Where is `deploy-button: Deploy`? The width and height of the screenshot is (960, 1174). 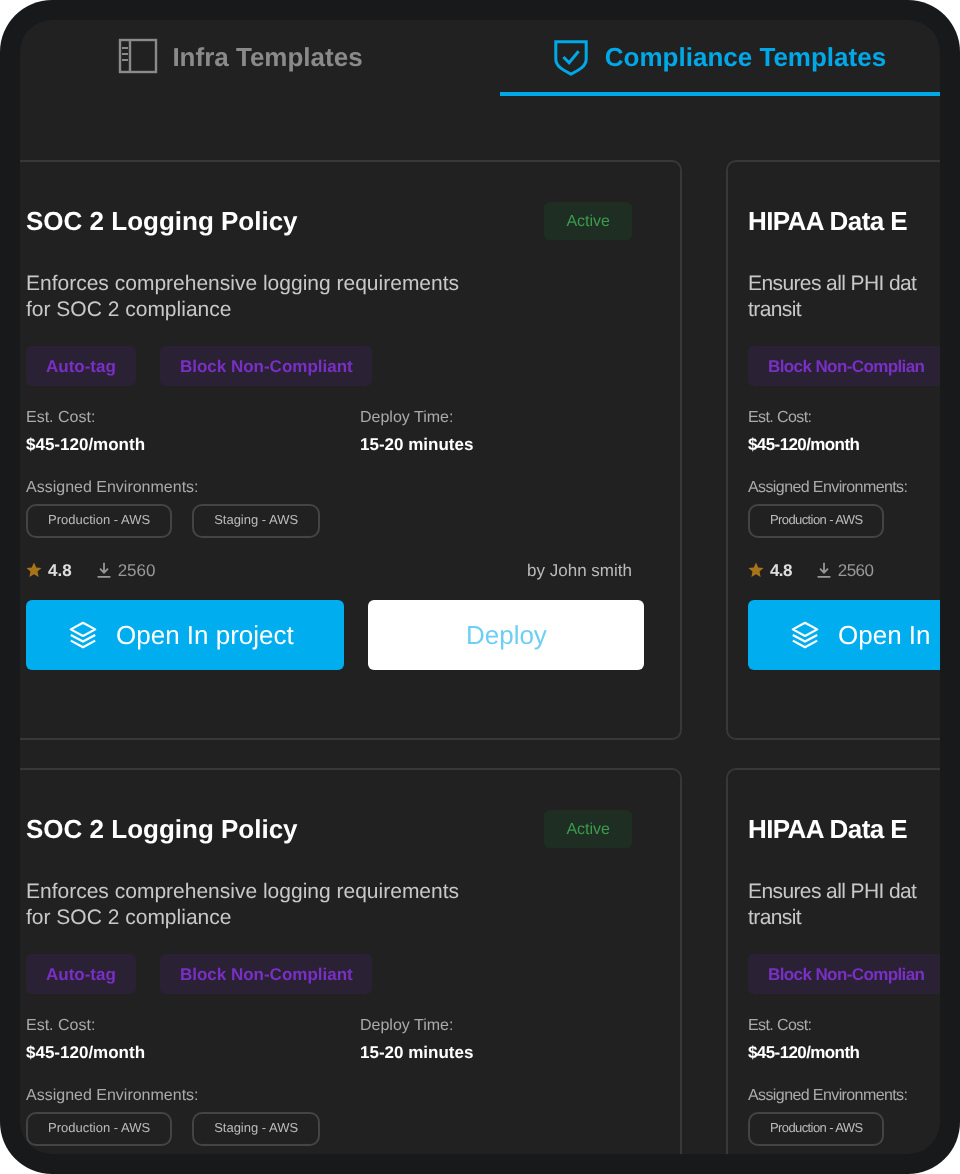
deploy-button: Deploy is located at coordinates (506, 635).